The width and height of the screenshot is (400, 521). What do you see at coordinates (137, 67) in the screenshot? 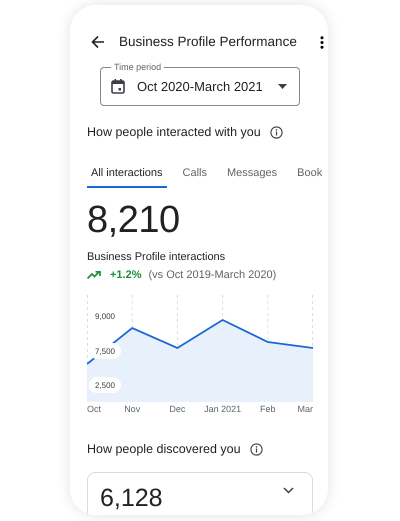
I see `field-label: Time period` at bounding box center [137, 67].